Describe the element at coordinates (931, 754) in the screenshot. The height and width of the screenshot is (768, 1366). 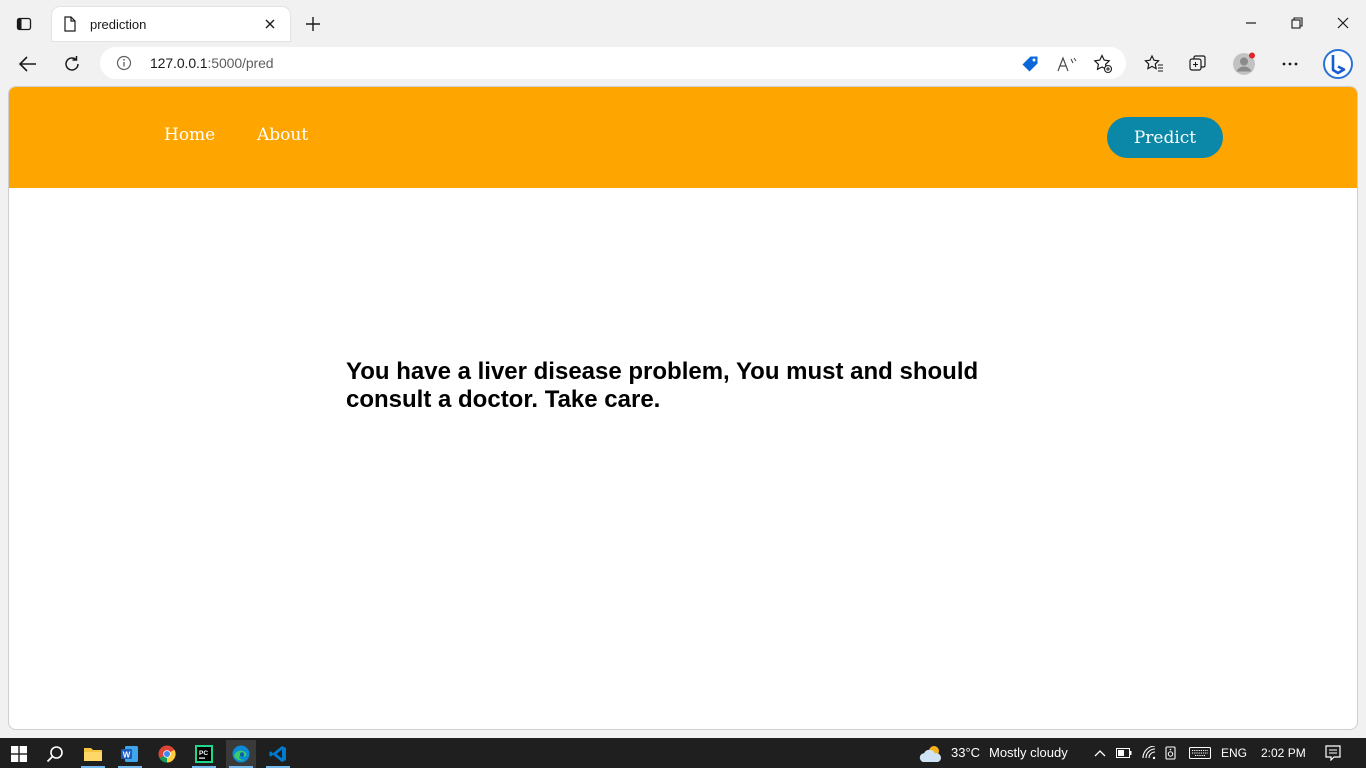
I see `weather-cloud-icon` at that location.